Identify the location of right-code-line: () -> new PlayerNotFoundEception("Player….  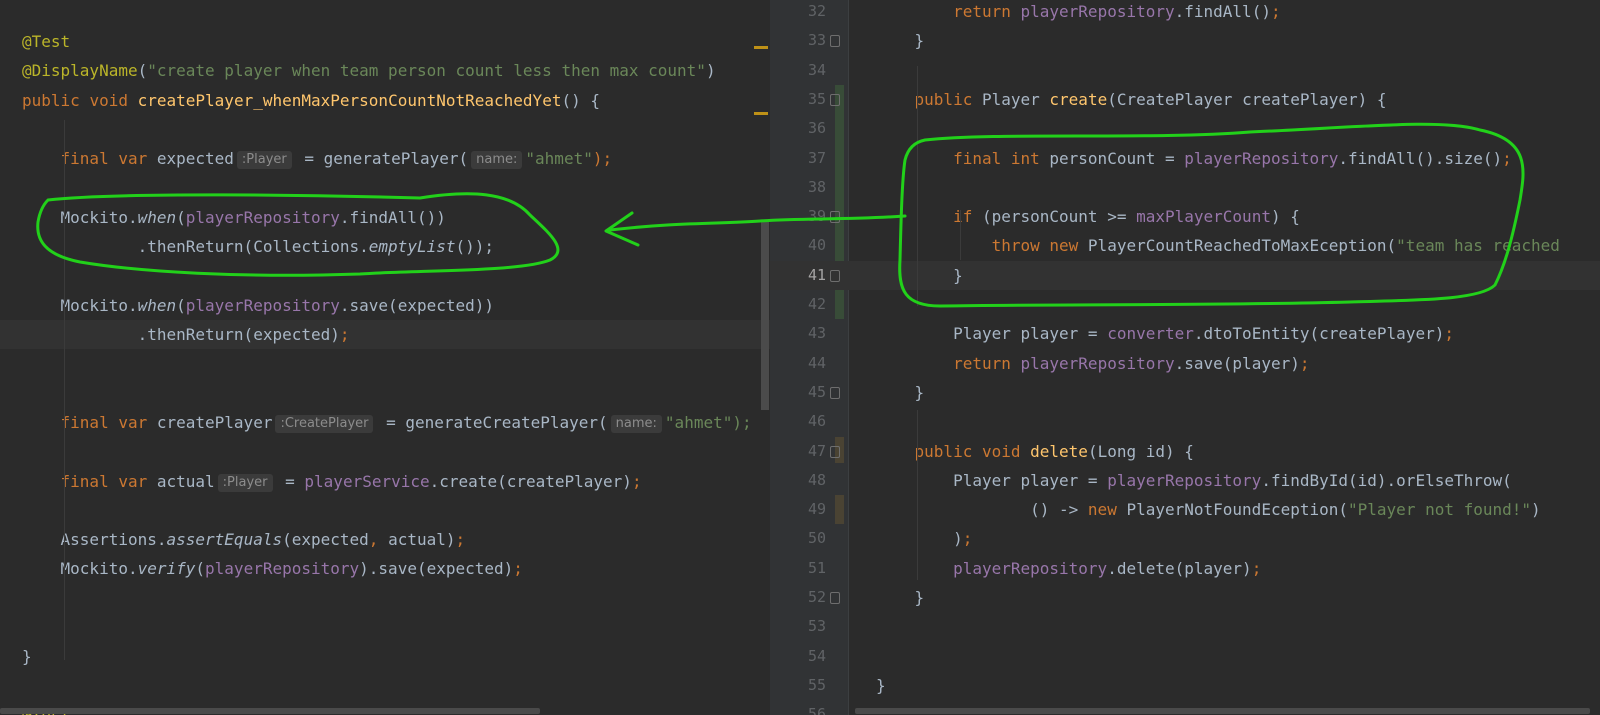
(1185, 509).